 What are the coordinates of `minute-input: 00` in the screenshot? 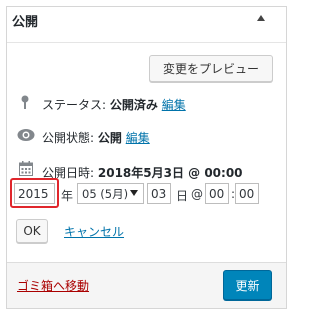 It's located at (247, 193).